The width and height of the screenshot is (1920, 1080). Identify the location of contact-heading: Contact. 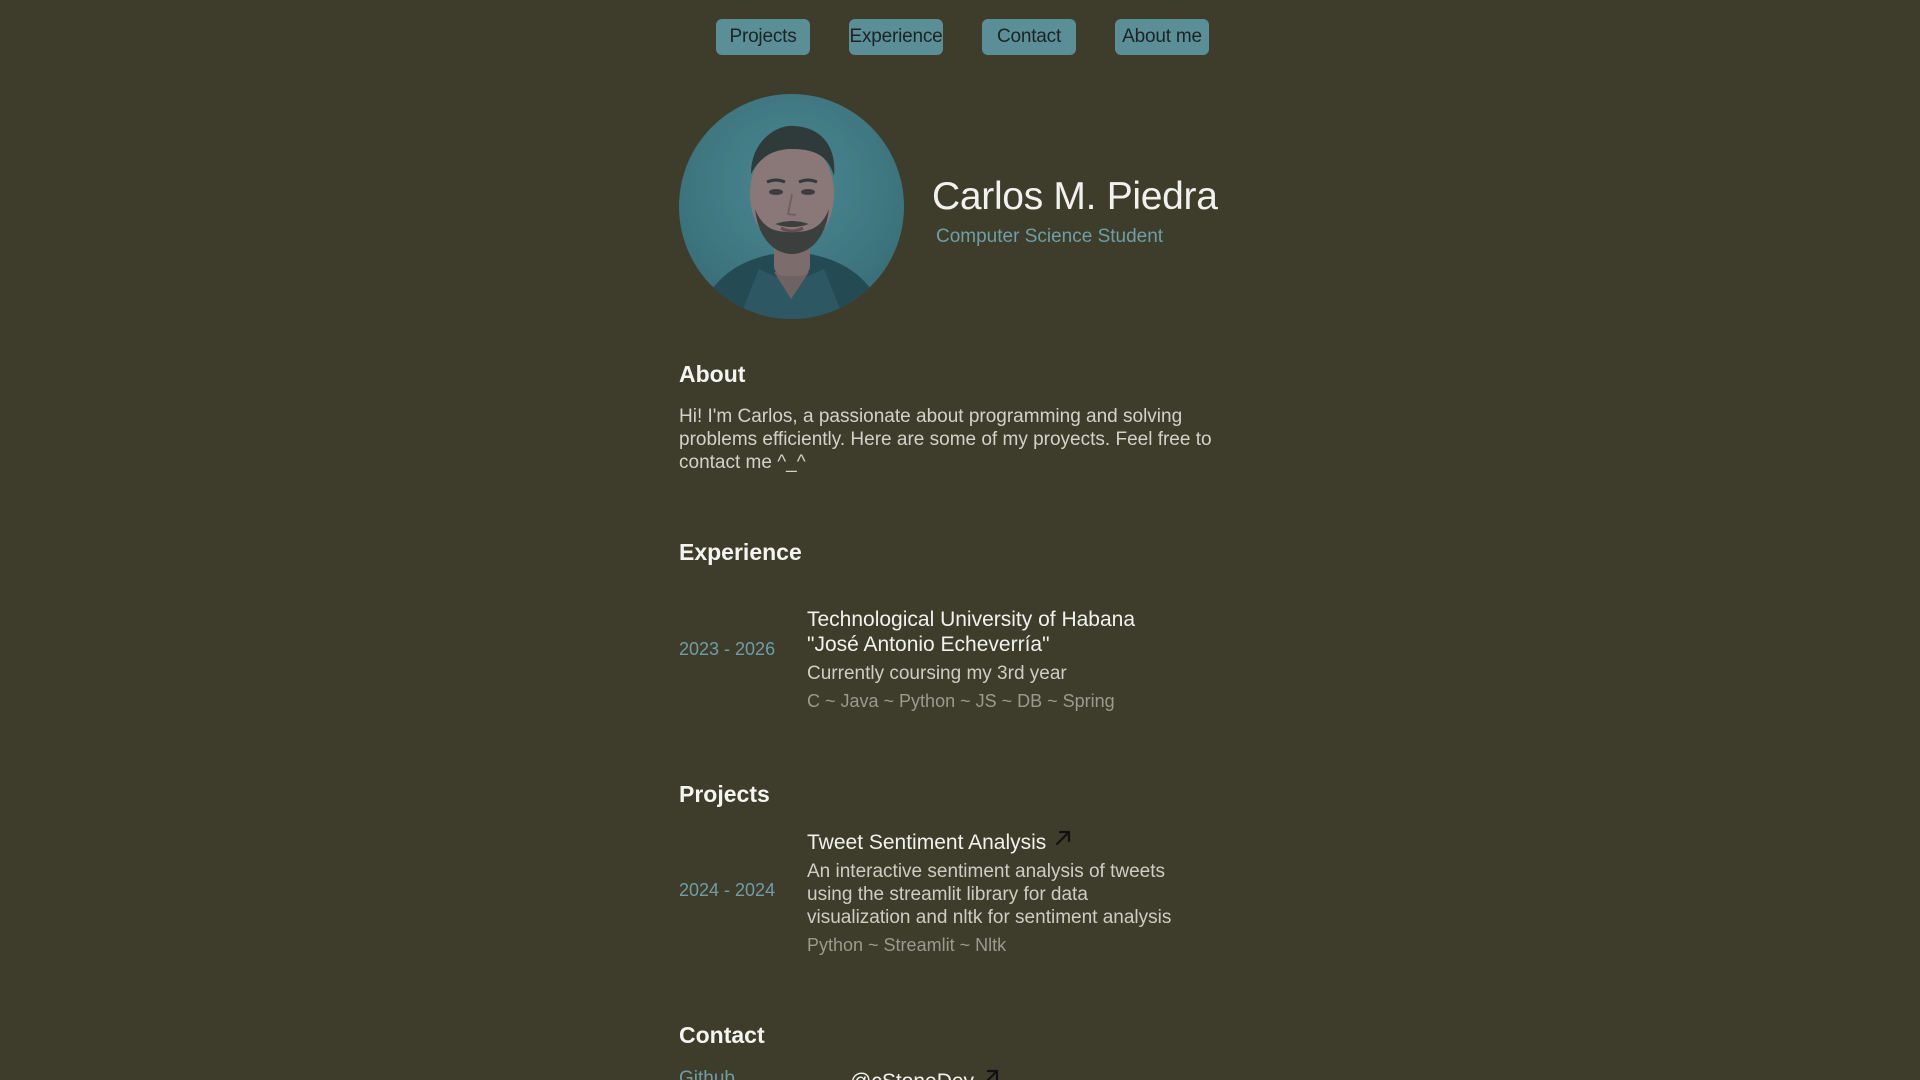
(722, 1035).